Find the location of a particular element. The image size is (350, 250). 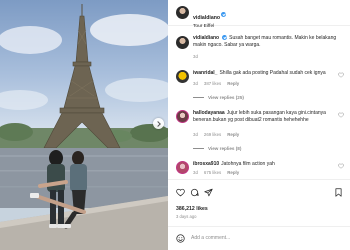

comment-meta: 3d 675 likes Reply is located at coordinates (219, 172).